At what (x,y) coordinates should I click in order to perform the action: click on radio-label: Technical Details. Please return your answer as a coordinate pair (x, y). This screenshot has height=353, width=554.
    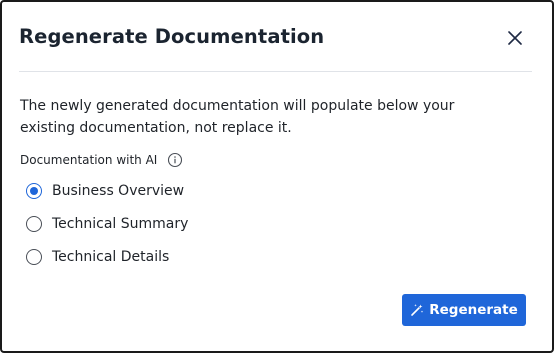
    Looking at the image, I should click on (111, 257).